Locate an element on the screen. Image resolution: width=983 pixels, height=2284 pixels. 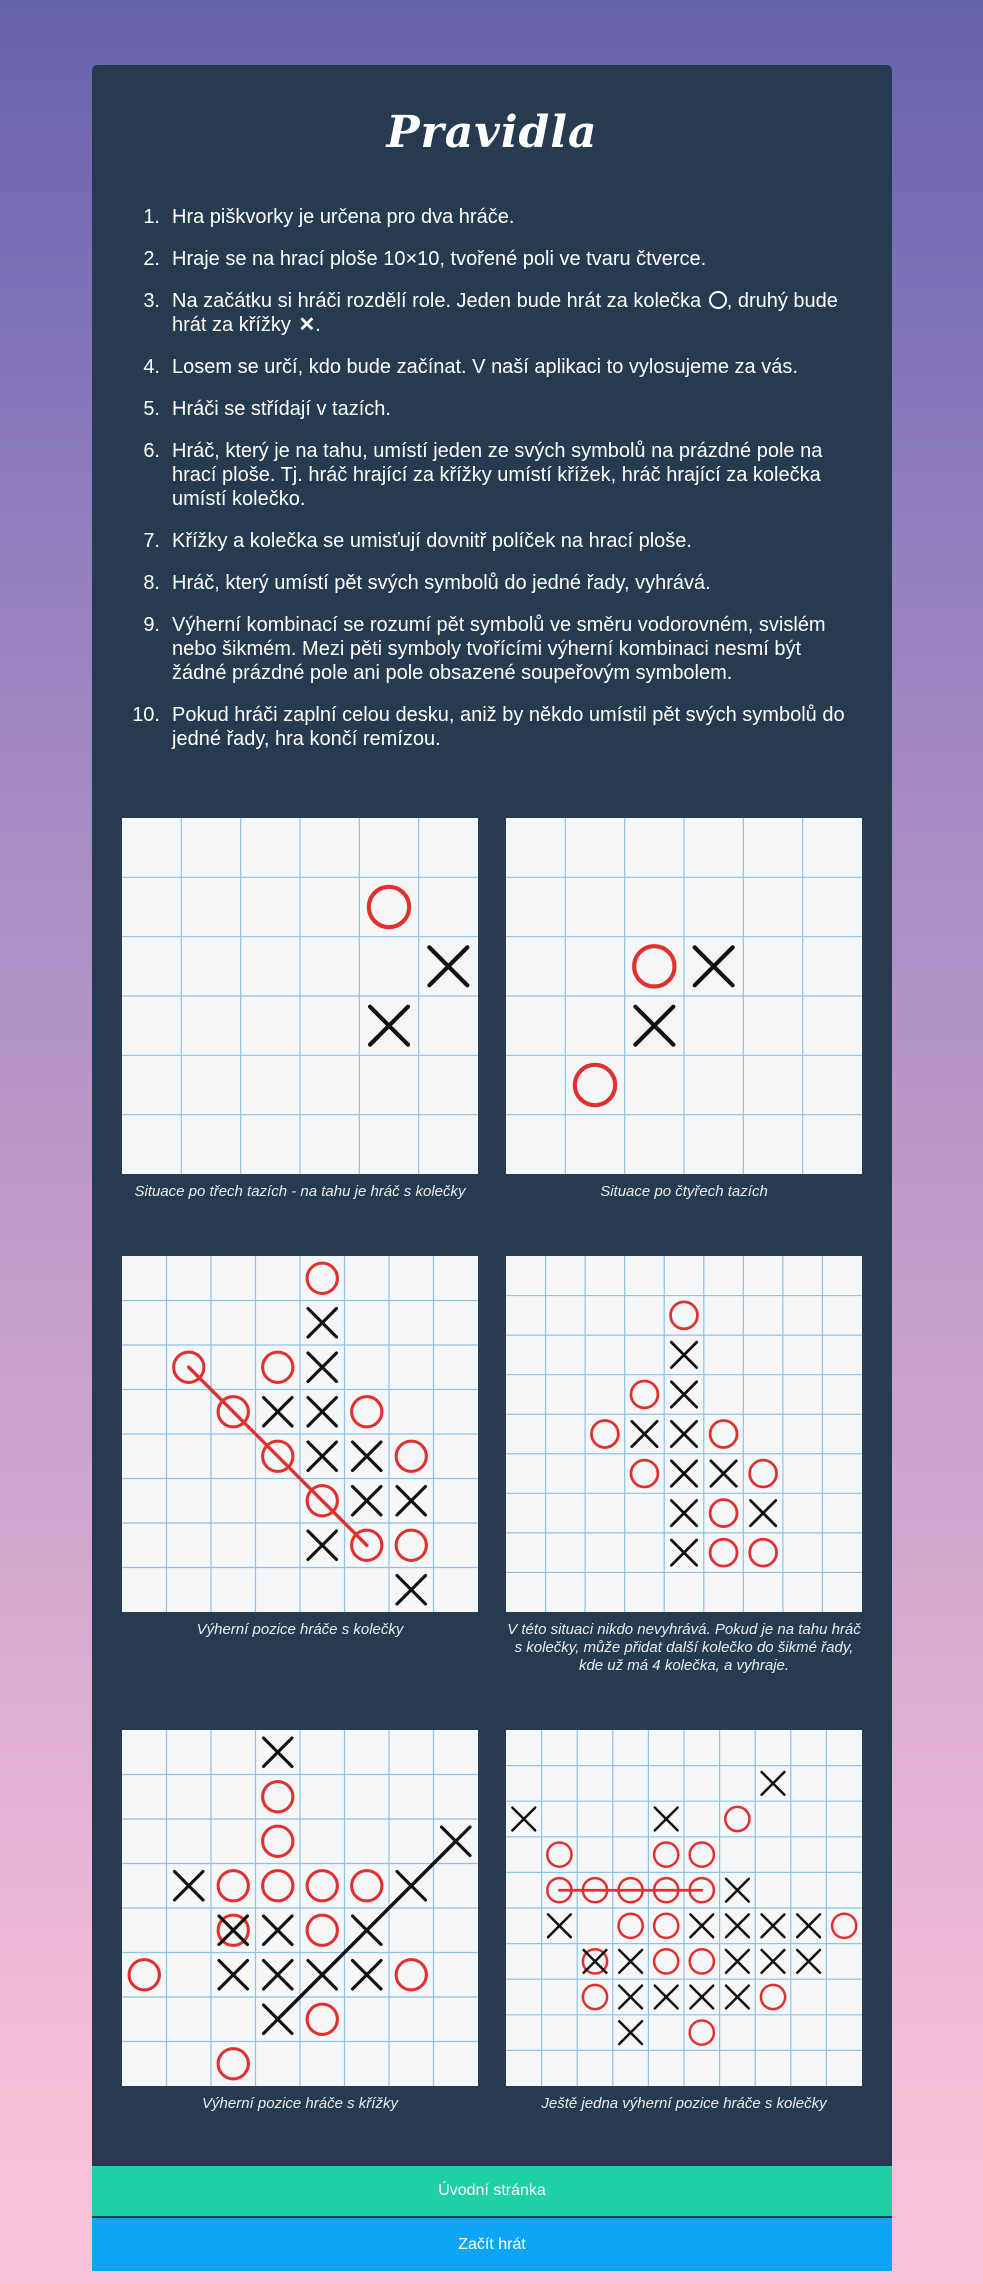
rule-number: 1. is located at coordinates (151, 217).